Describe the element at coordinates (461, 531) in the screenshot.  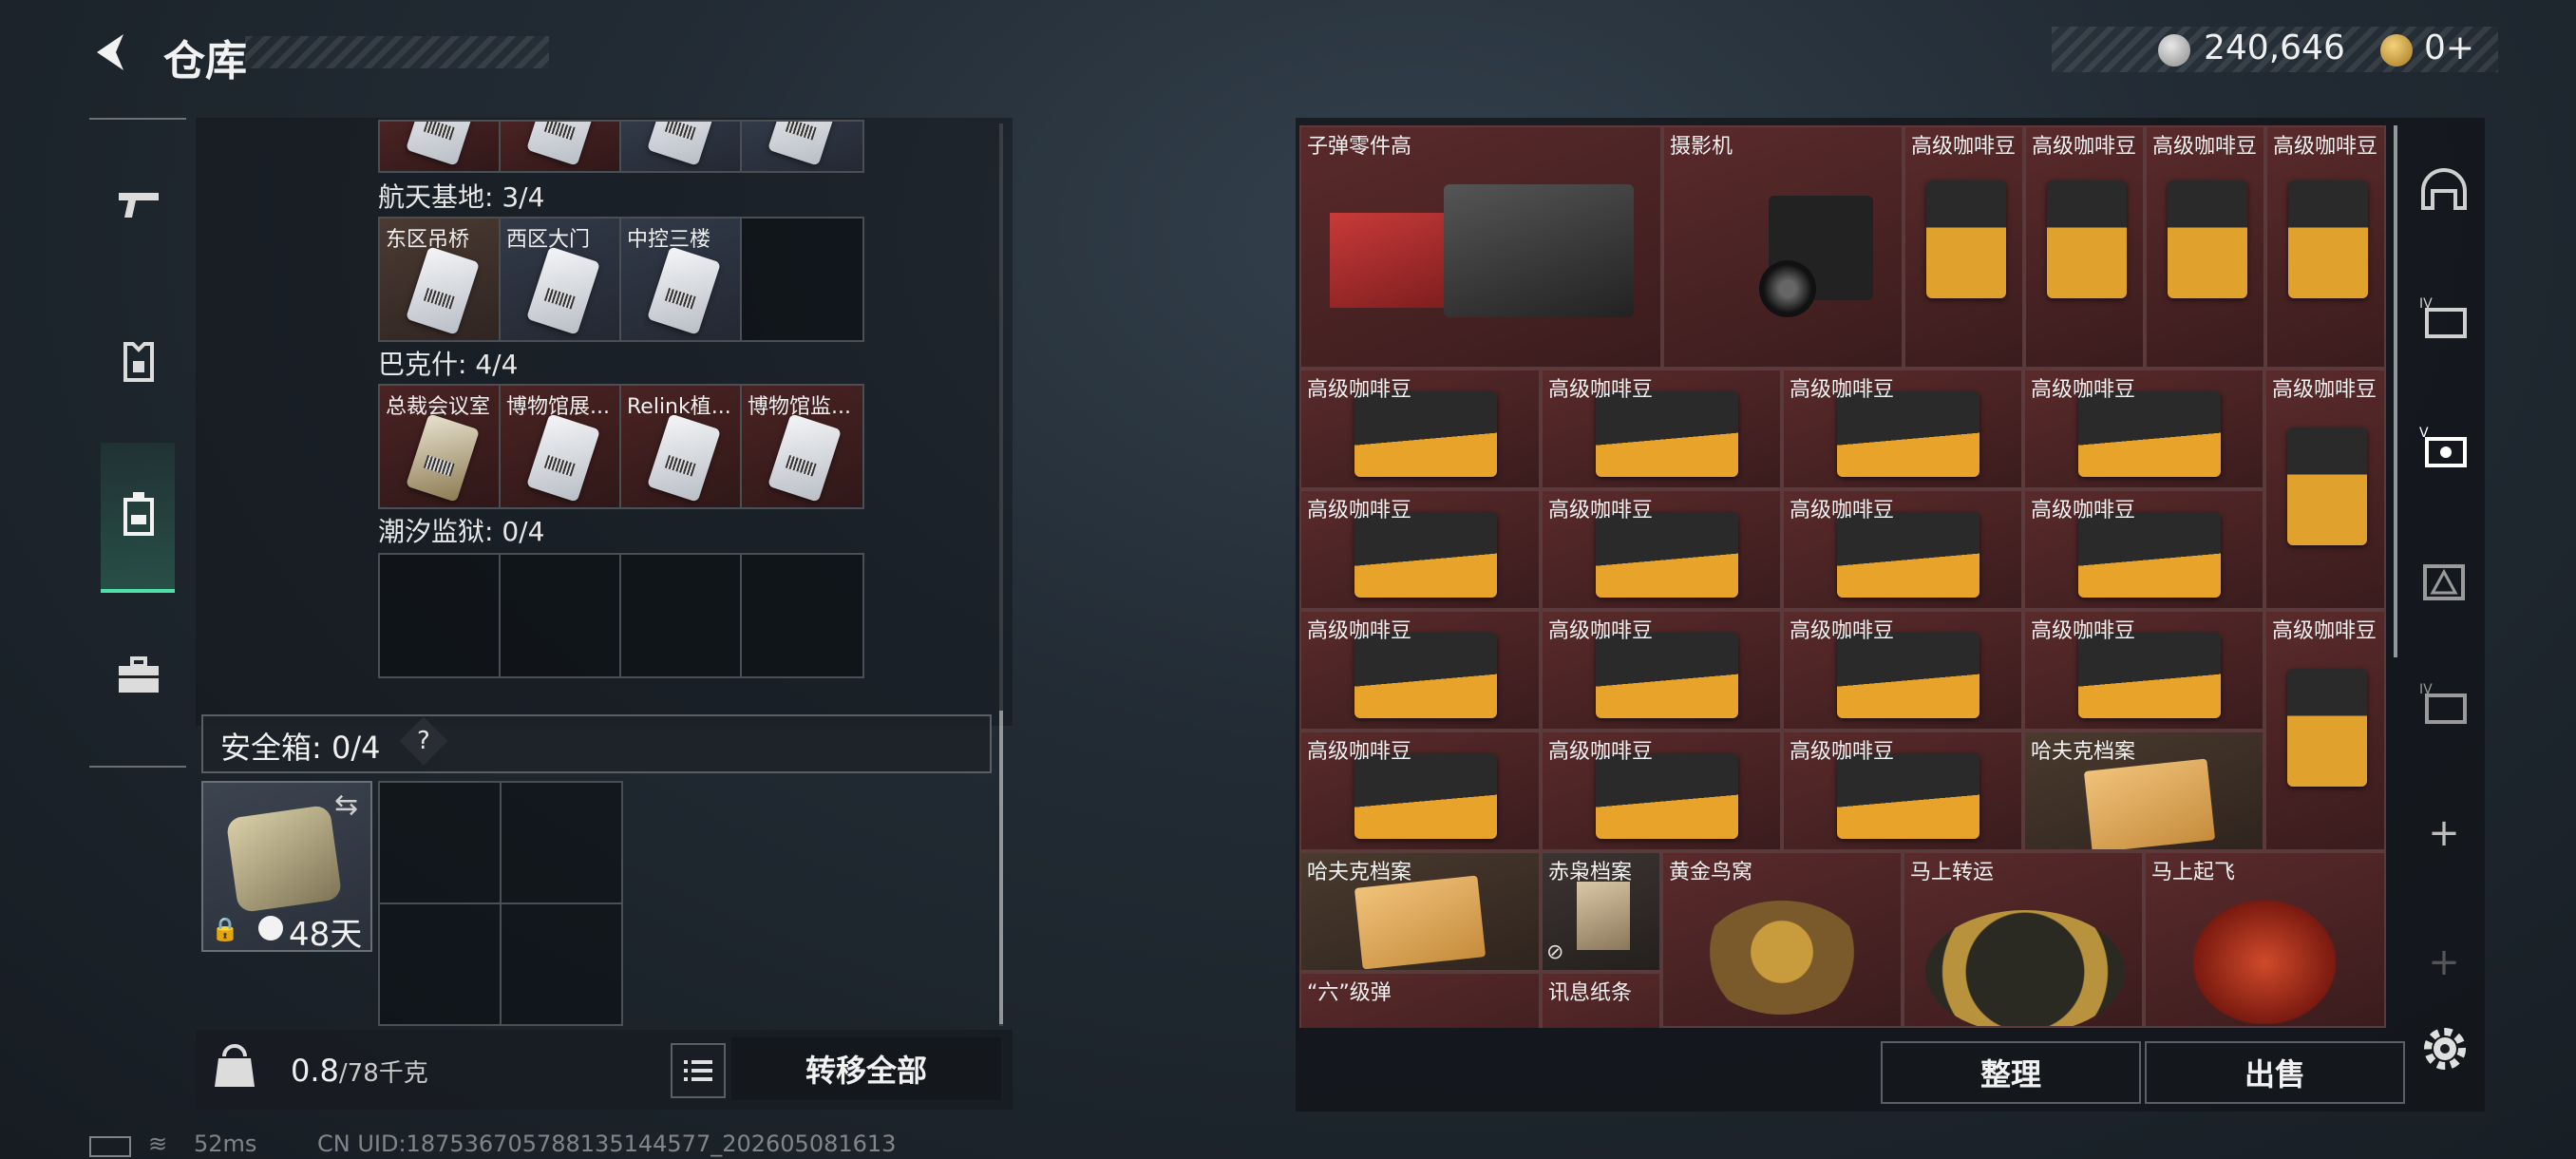
I see `keycard-section-label: 潮汐监狱: 0/4` at that location.